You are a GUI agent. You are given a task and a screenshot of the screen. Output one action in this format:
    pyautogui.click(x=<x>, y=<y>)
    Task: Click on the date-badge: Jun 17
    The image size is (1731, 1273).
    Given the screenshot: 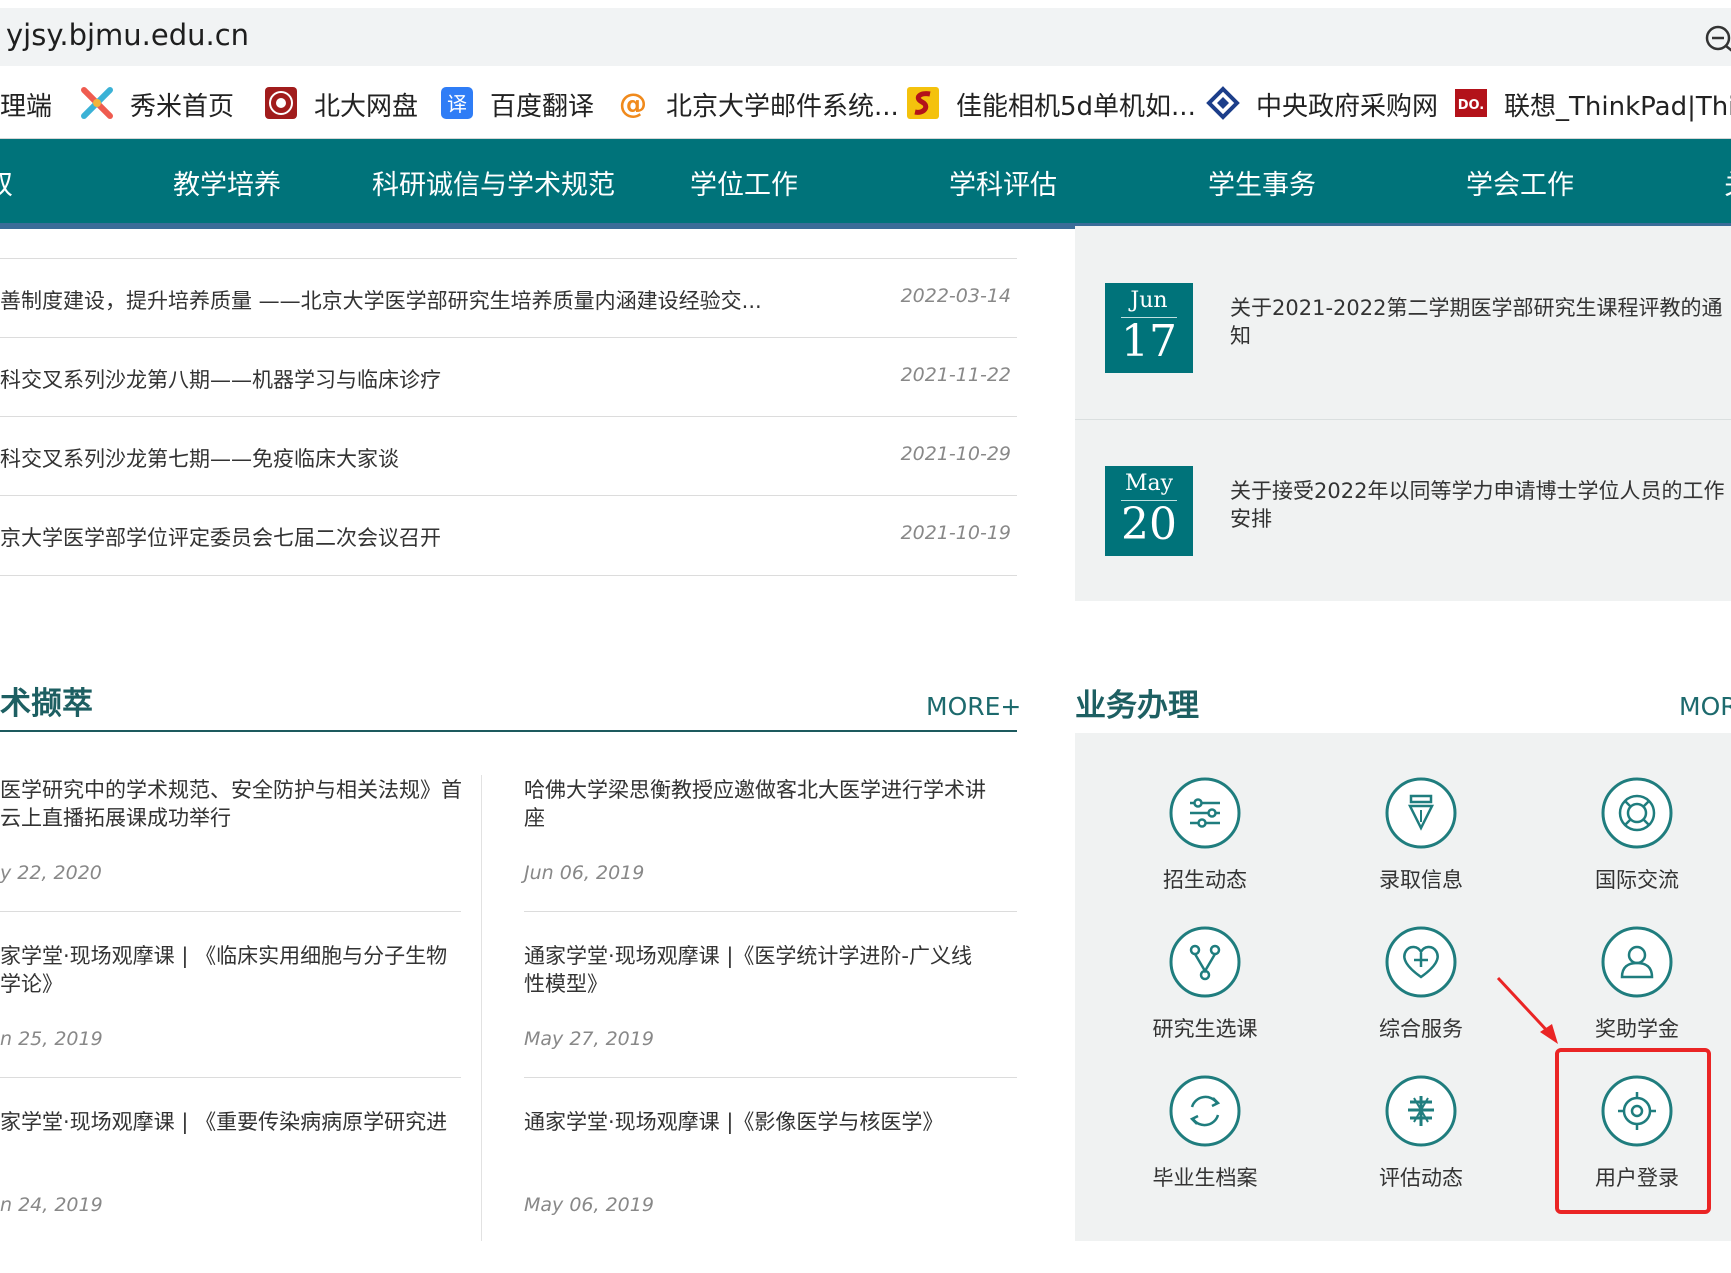 What is the action you would take?
    pyautogui.click(x=1149, y=328)
    